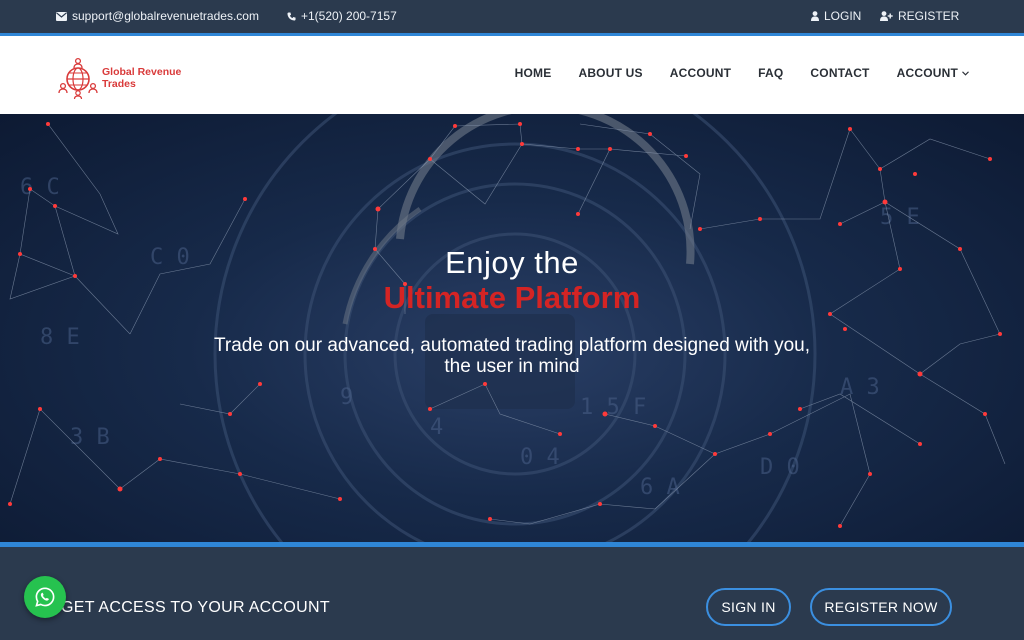 The width and height of the screenshot is (1024, 640). I want to click on svg-text: 3 B, so click(90, 437).